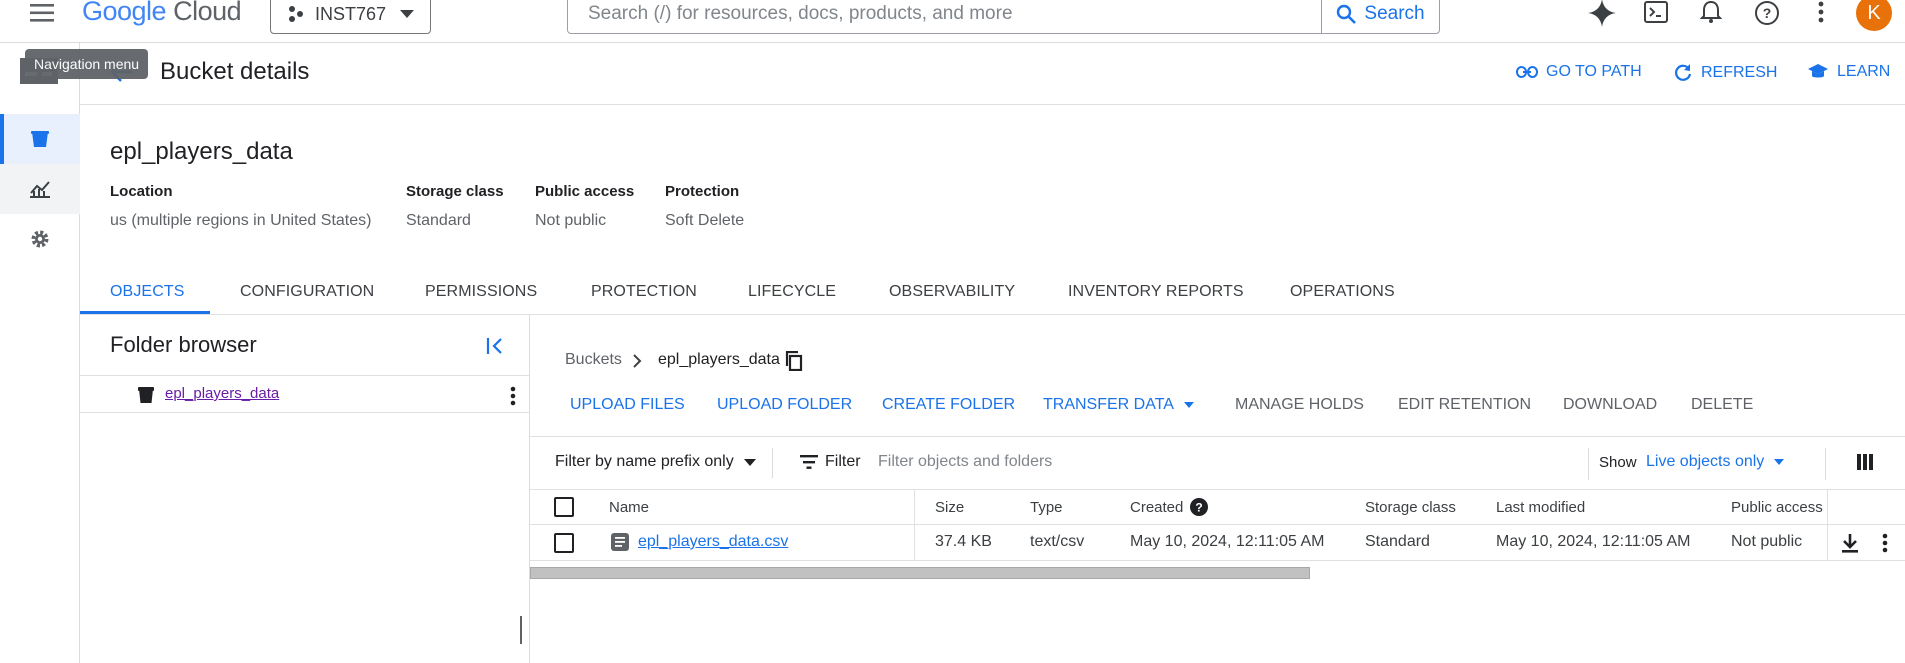 Image resolution: width=1905 pixels, height=663 pixels. Describe the element at coordinates (1594, 71) in the screenshot. I see `go-to-path-label: GO TO PATH` at that location.